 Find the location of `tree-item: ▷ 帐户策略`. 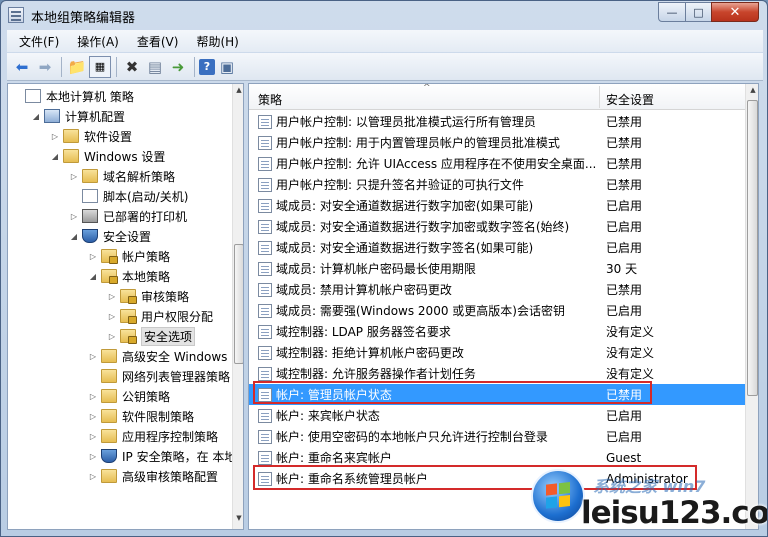

tree-item: ▷ 帐户策略 is located at coordinates (129, 256).